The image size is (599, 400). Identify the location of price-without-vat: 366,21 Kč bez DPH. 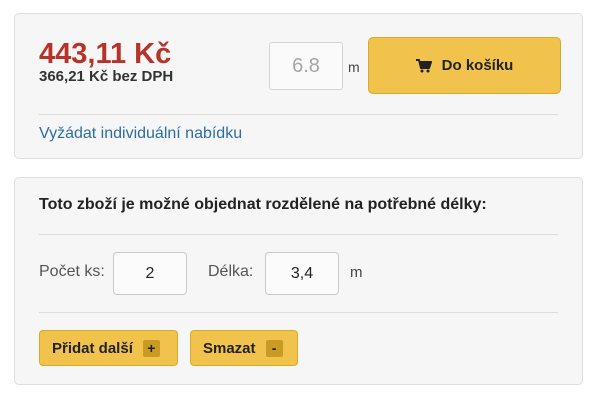
(106, 76).